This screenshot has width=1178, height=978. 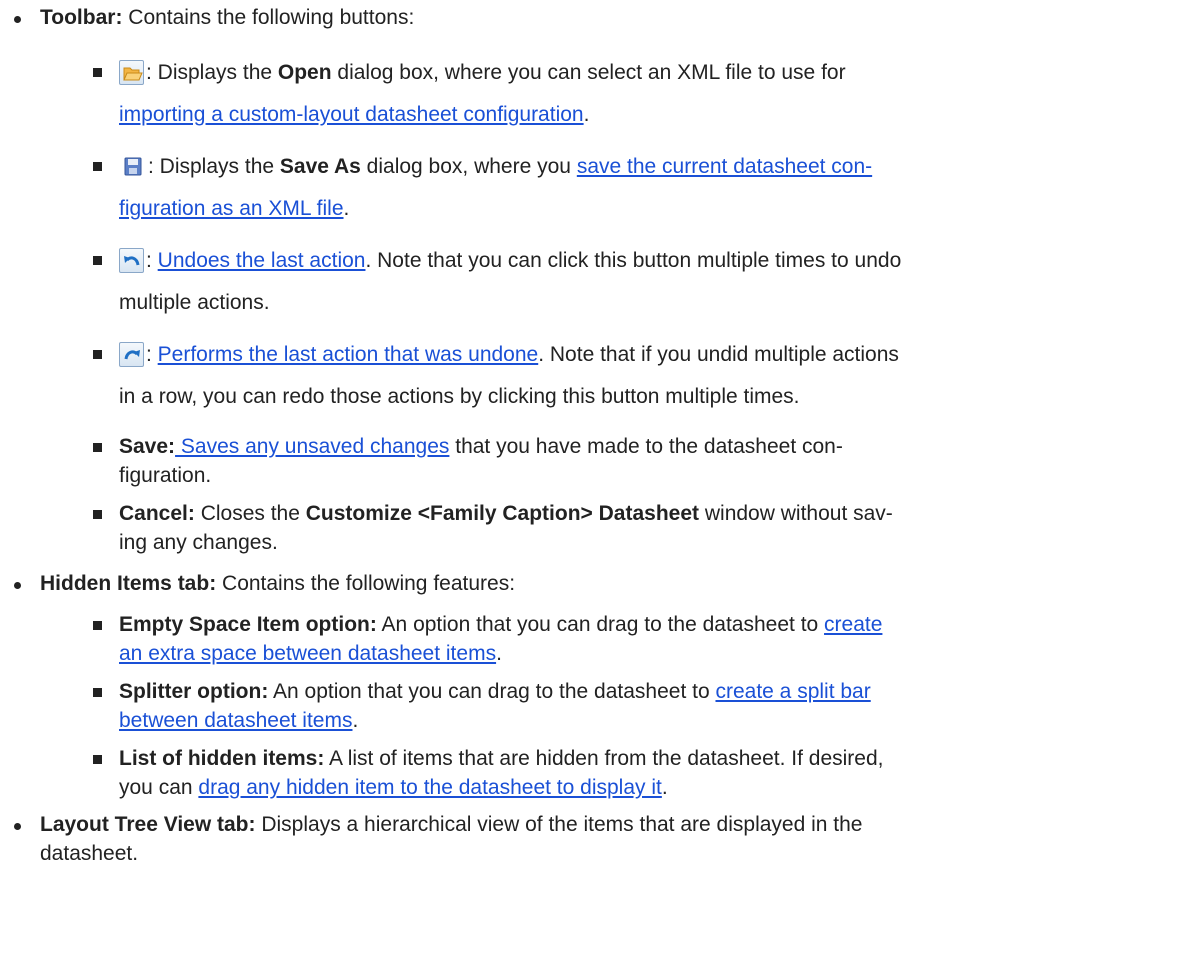 I want to click on open-dialog-name: Open, so click(x=304, y=72).